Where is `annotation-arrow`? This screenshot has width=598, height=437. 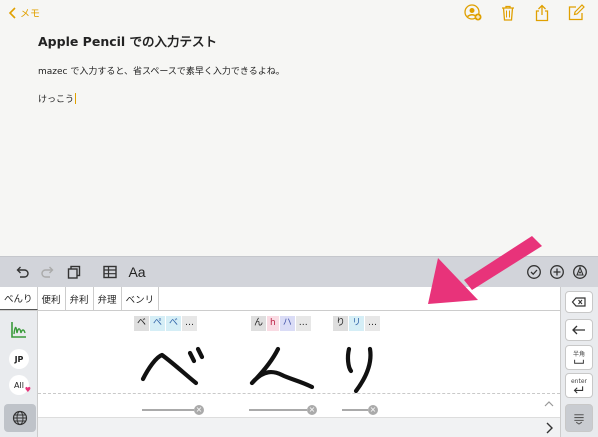 annotation-arrow is located at coordinates (485, 270).